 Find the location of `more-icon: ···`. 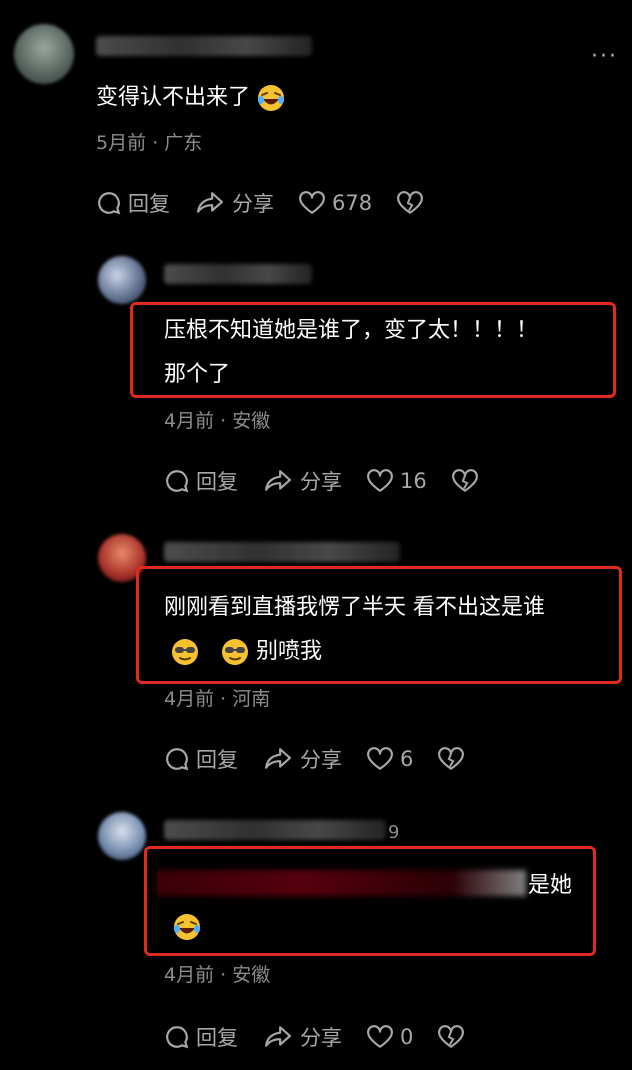

more-icon: ··· is located at coordinates (604, 56).